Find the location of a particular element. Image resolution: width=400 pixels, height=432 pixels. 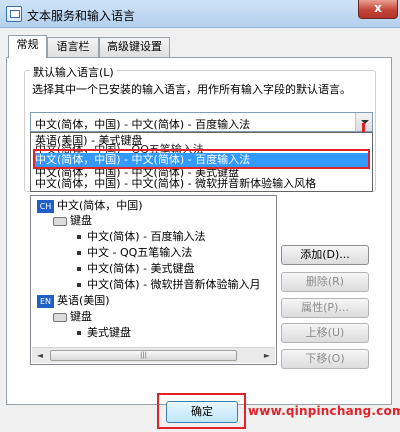

tree-item-label: 中文(简体) - 美式键盘 is located at coordinates (141, 268).